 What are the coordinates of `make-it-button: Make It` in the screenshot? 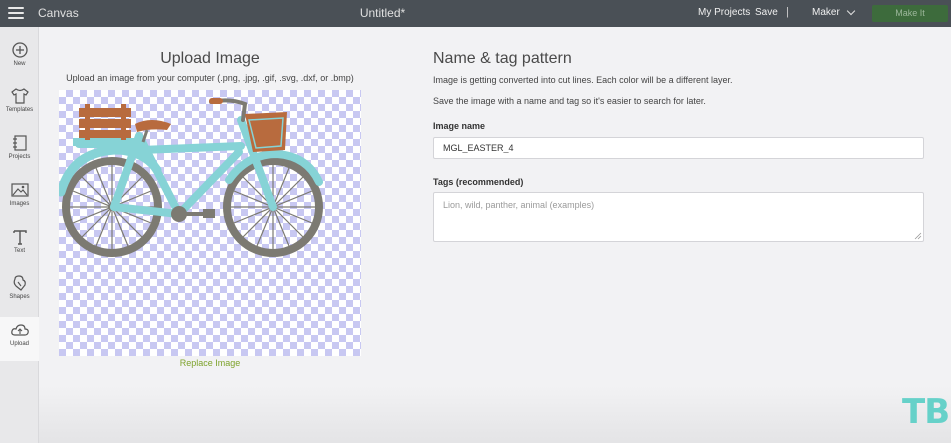 It's located at (910, 13).